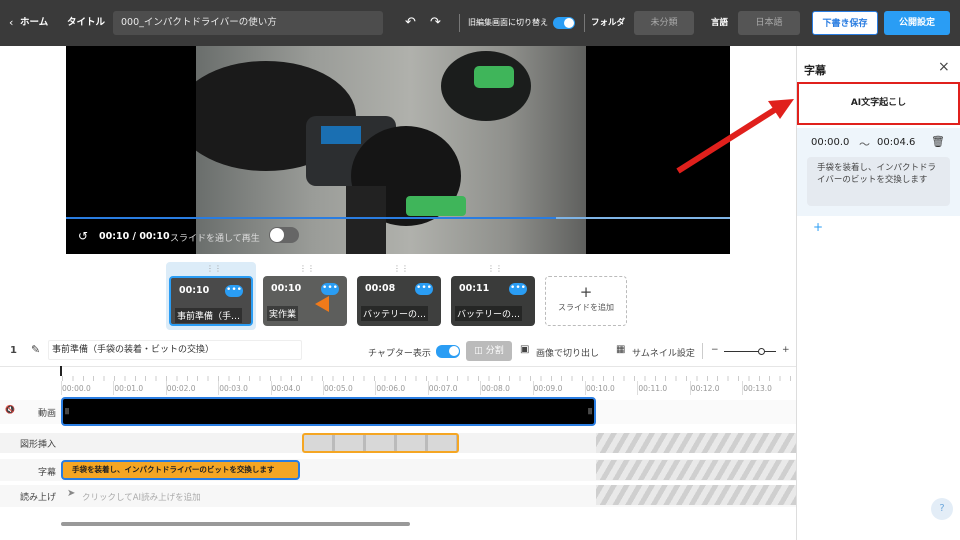 The height and width of the screenshot is (540, 960). I want to click on track-label-video: 動画, so click(46, 414).